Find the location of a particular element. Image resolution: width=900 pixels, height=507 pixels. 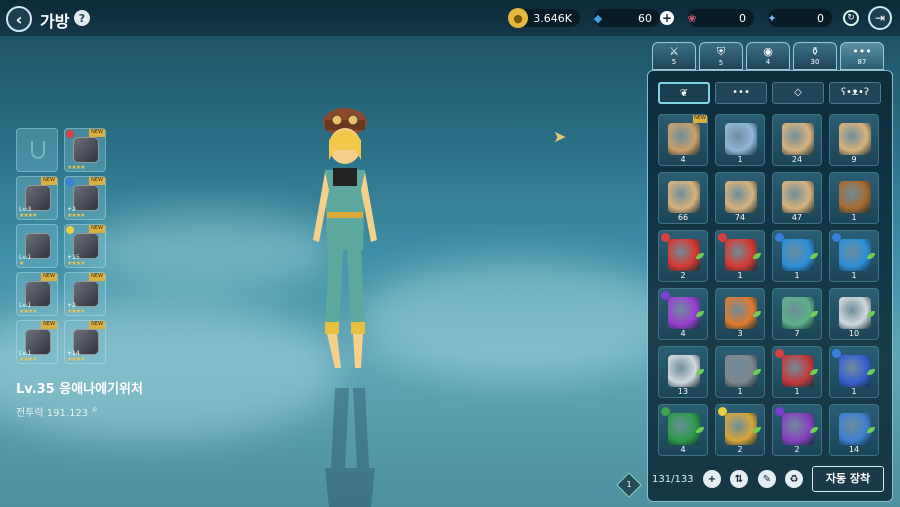

item-count: 74 is located at coordinates (740, 217).